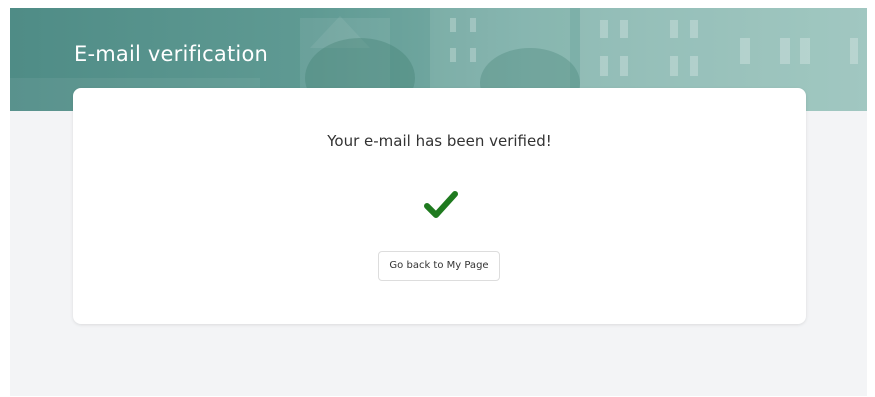  I want to click on checkmark-icon, so click(441, 204).